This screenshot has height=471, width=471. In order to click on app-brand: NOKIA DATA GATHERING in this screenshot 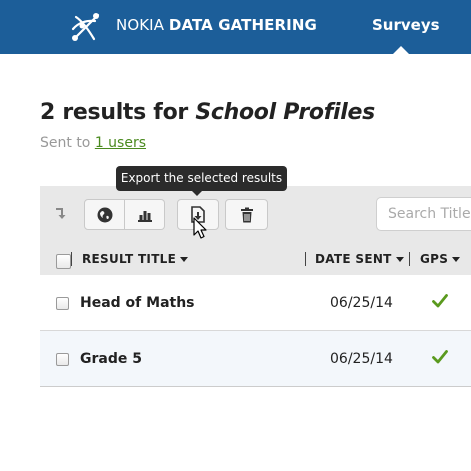, I will do `click(216, 25)`.